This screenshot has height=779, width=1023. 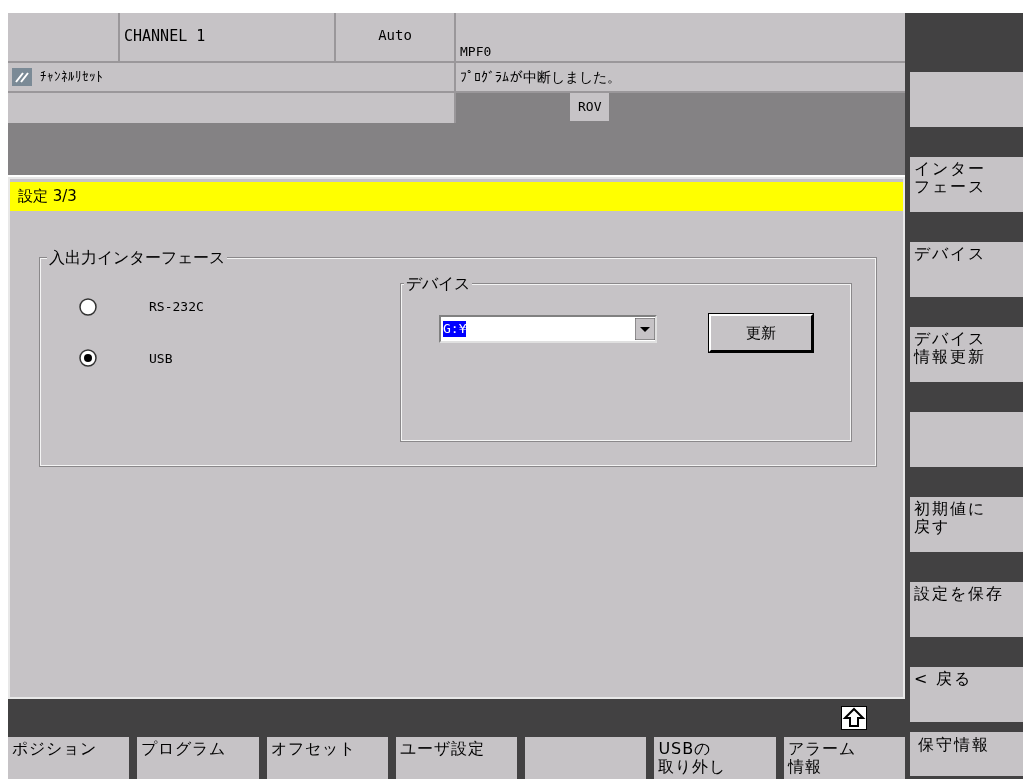 What do you see at coordinates (228, 38) in the screenshot?
I see `channel-label: CHANNEL 1` at bounding box center [228, 38].